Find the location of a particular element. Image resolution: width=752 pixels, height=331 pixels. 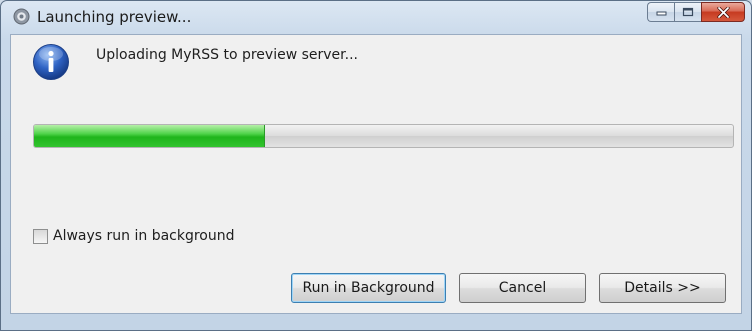

caption-buttons is located at coordinates (696, 12).